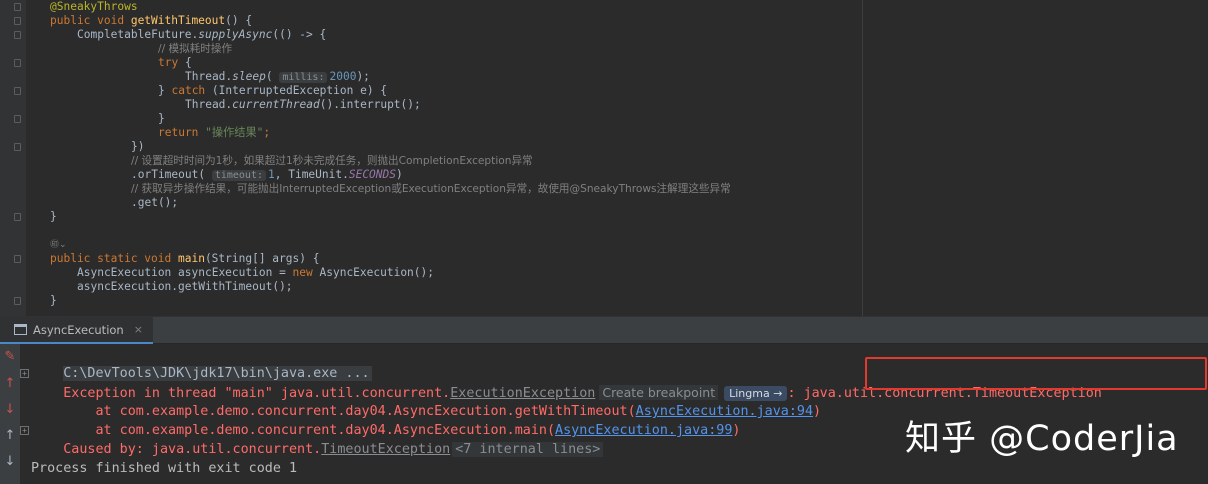 Image resolution: width=1208 pixels, height=484 pixels. What do you see at coordinates (192, 449) in the screenshot?
I see `caused-by-prefix: Caused by: java.util.concurrent.` at bounding box center [192, 449].